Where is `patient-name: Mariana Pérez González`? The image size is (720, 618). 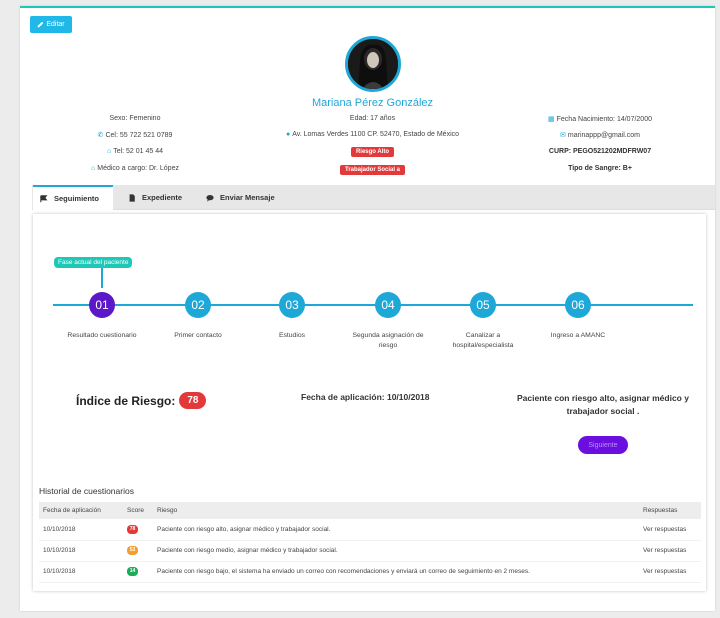 patient-name: Mariana Pérez González is located at coordinates (372, 103).